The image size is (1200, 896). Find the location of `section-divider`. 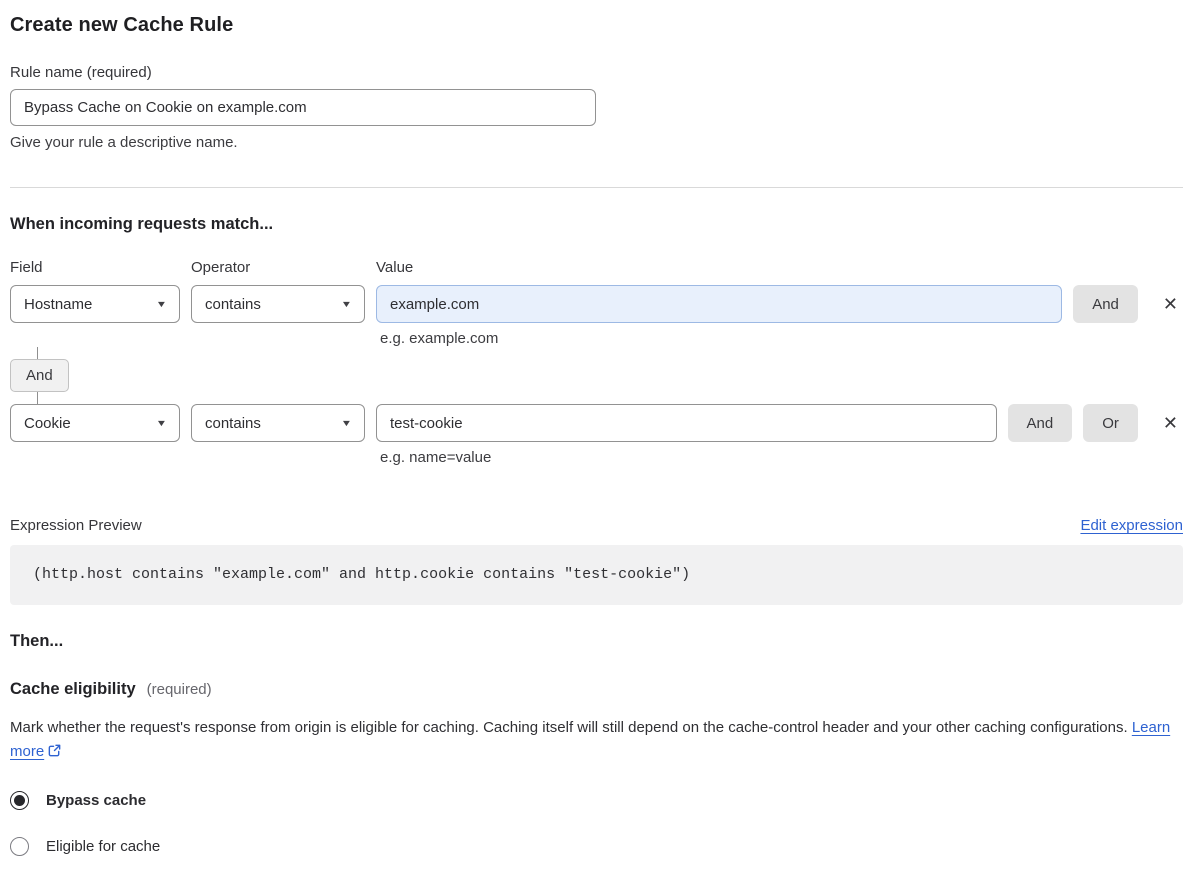

section-divider is located at coordinates (596, 187).